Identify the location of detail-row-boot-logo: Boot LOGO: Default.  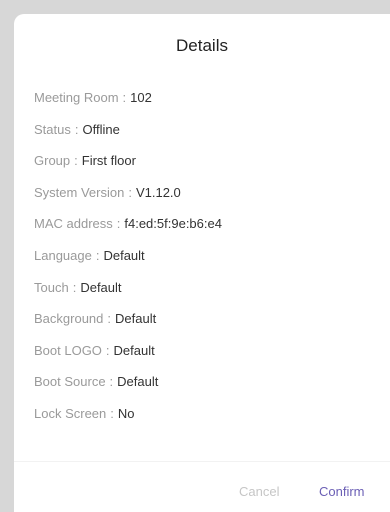
(128, 357).